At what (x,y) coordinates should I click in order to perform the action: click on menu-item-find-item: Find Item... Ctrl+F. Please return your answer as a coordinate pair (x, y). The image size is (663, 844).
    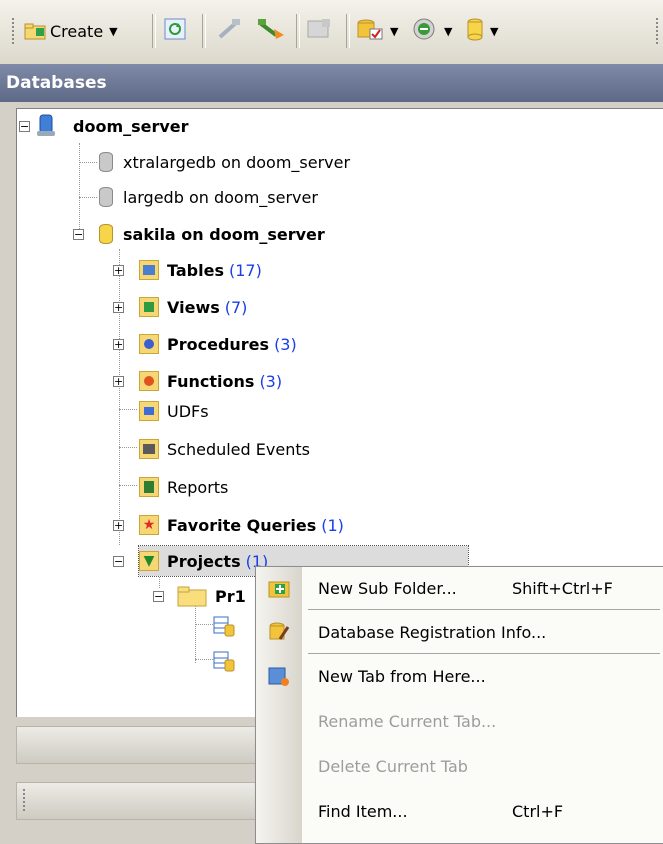
    Looking at the image, I should click on (459, 811).